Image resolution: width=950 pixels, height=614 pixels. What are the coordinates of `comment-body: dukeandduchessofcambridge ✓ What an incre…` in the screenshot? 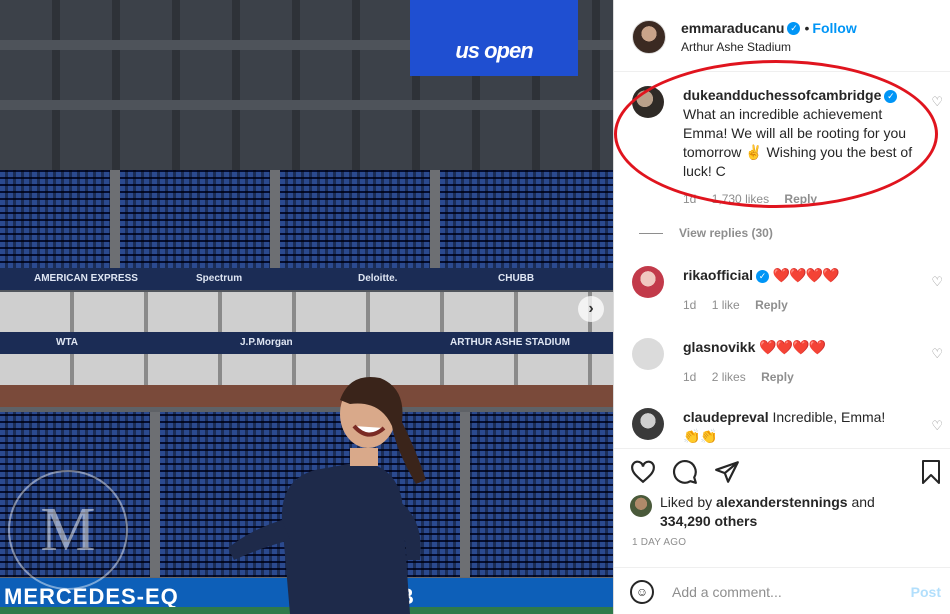 It's located at (803, 133).